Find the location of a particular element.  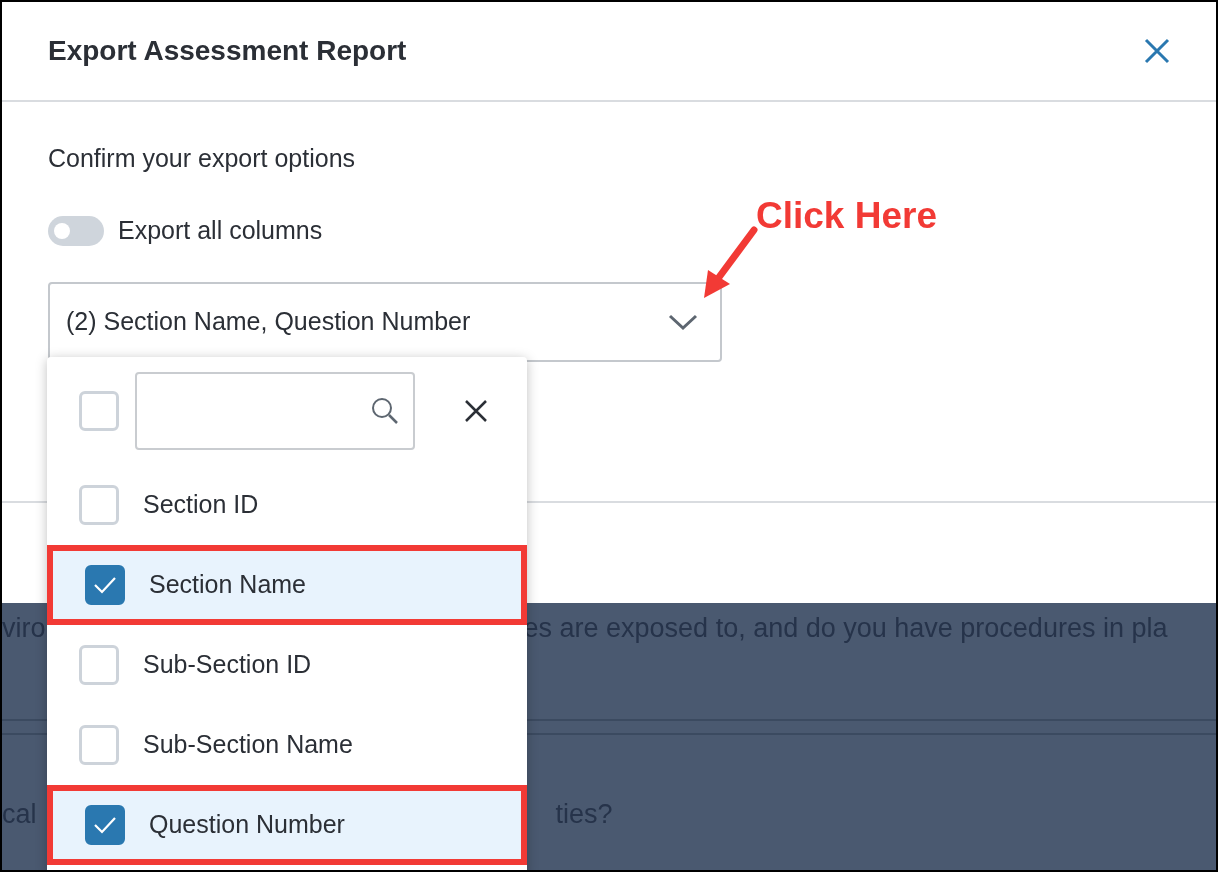

option-item: Sub-Section ID is located at coordinates (287, 665).